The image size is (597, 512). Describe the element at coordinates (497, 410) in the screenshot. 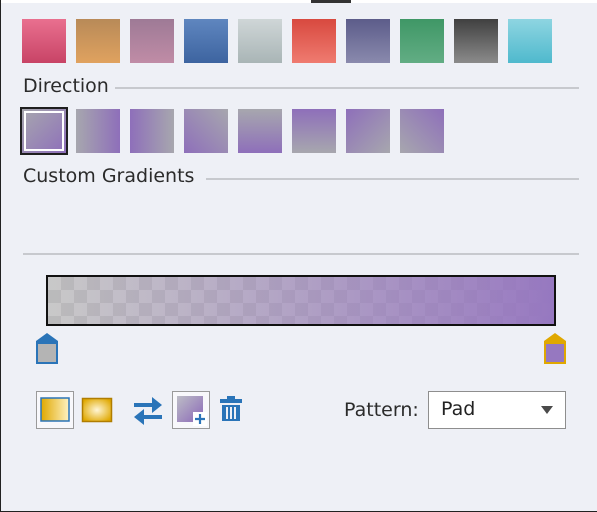

I see `pattern-select: Pad` at that location.